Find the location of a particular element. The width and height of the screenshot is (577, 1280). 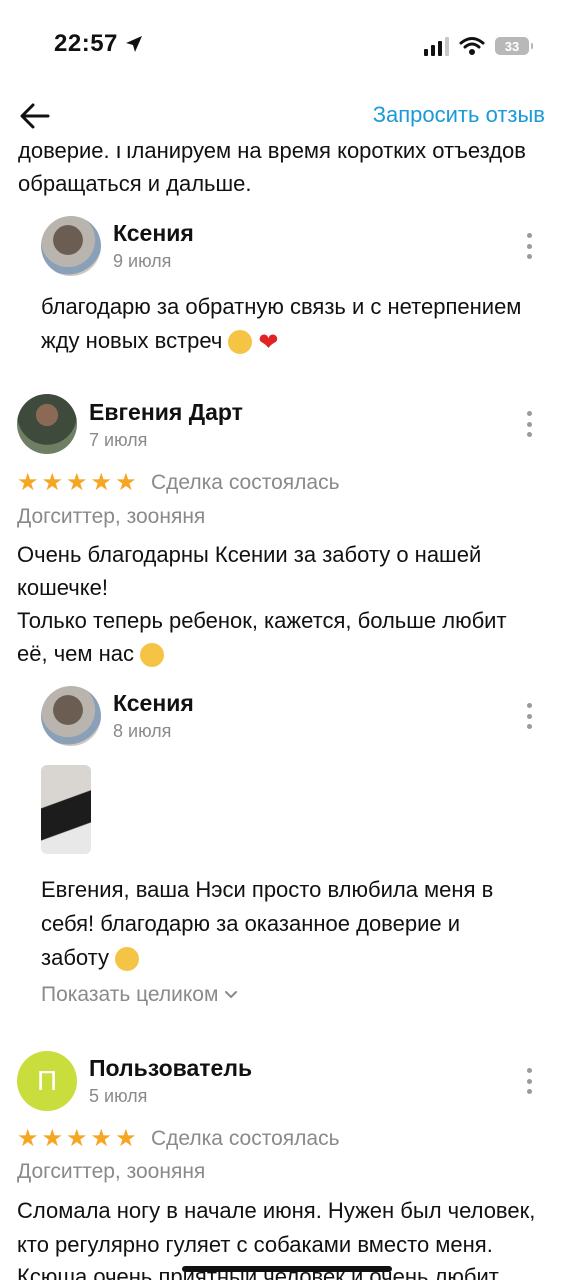

chevron-down-icon is located at coordinates (231, 995).